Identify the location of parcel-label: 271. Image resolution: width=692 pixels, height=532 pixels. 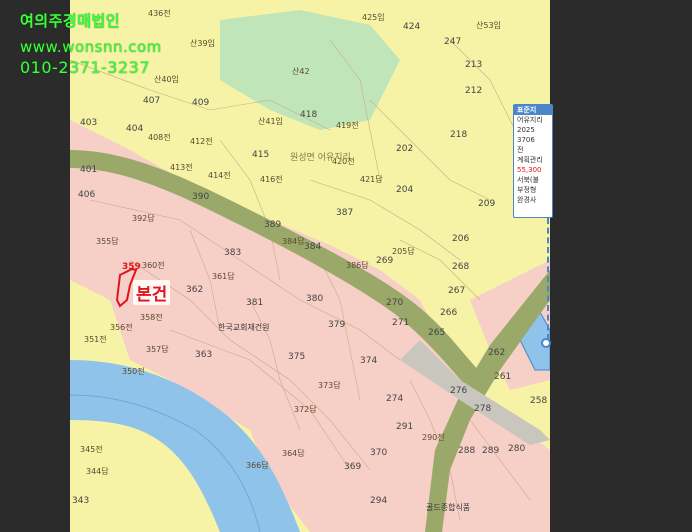
(401, 323).